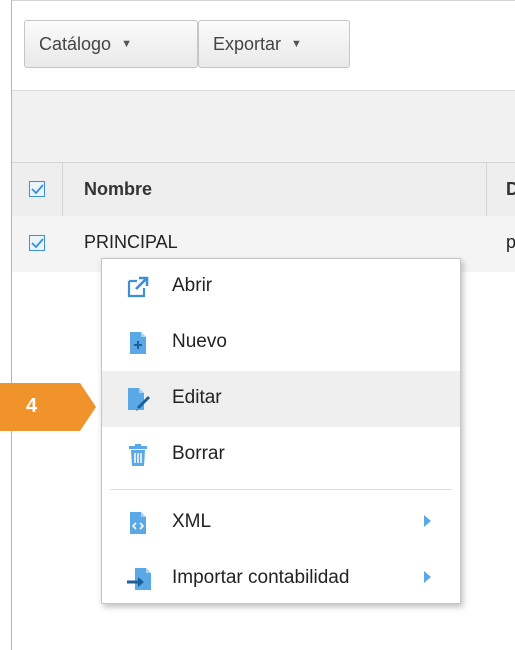 This screenshot has height=650, width=515. I want to click on menu-item-label: Nuevo, so click(199, 341).